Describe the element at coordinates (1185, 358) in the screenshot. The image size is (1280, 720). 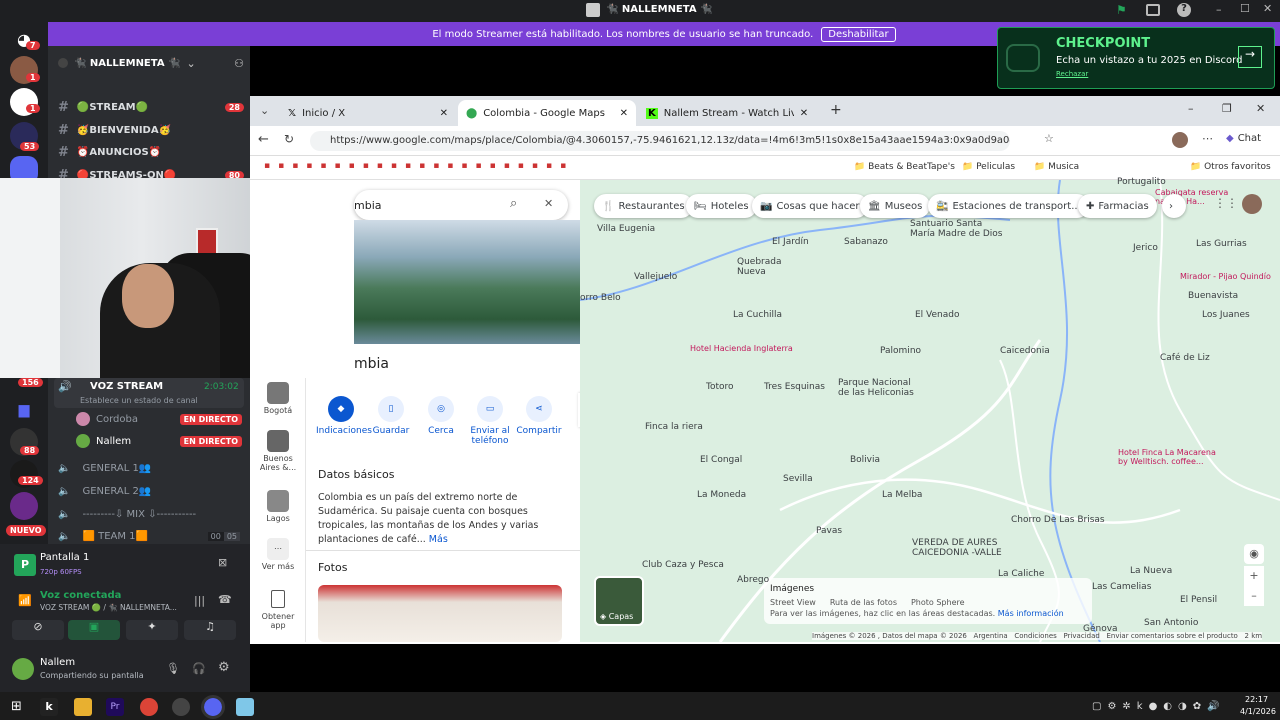
I see `map-place-label: Café de Liz` at that location.